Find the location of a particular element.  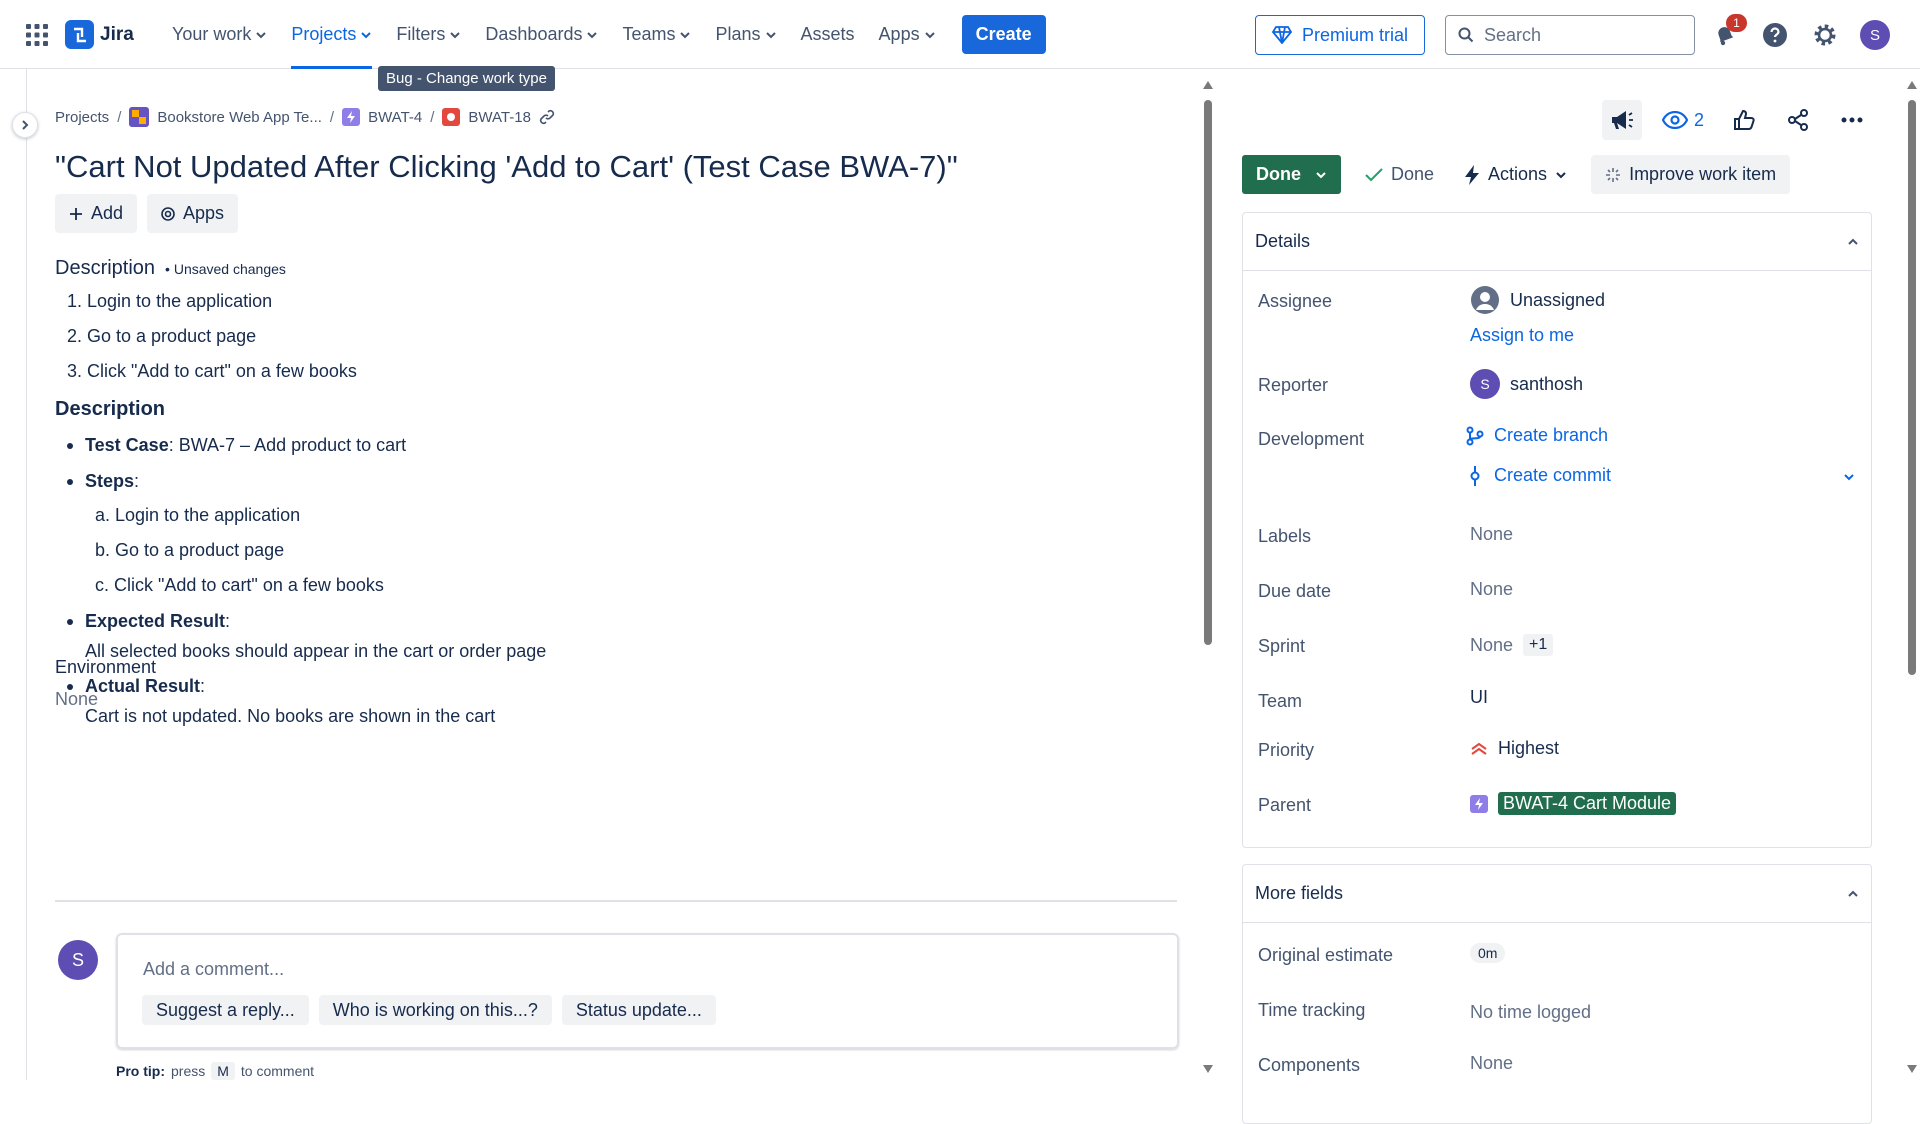

jira-logo-icon is located at coordinates (79, 34).